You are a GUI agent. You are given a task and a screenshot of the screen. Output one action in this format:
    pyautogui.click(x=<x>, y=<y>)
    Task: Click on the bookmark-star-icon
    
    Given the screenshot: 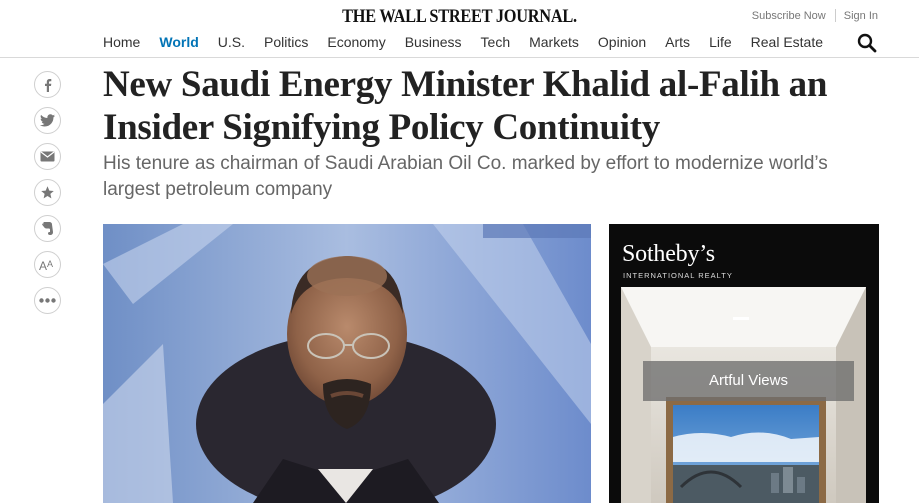 What is the action you would take?
    pyautogui.click(x=47, y=192)
    